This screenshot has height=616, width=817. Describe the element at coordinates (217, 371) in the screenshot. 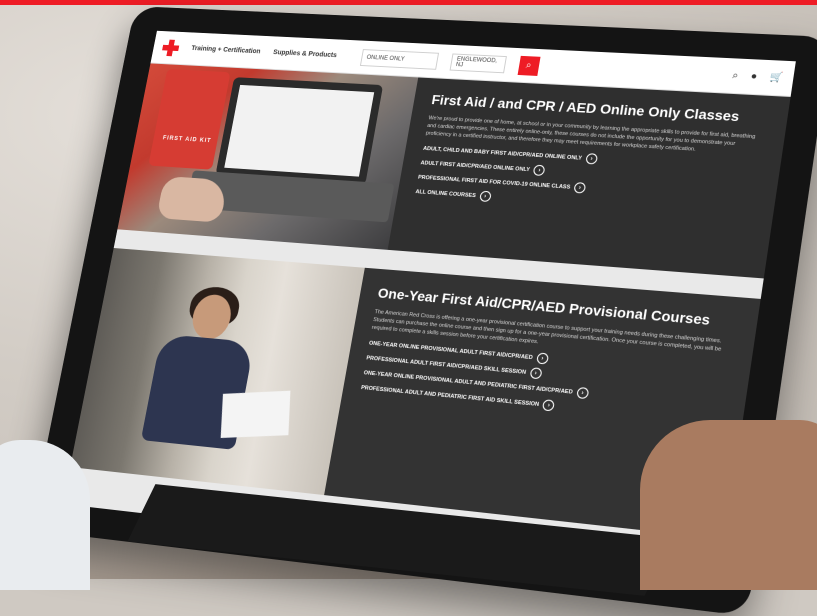

I see `student-photo` at that location.